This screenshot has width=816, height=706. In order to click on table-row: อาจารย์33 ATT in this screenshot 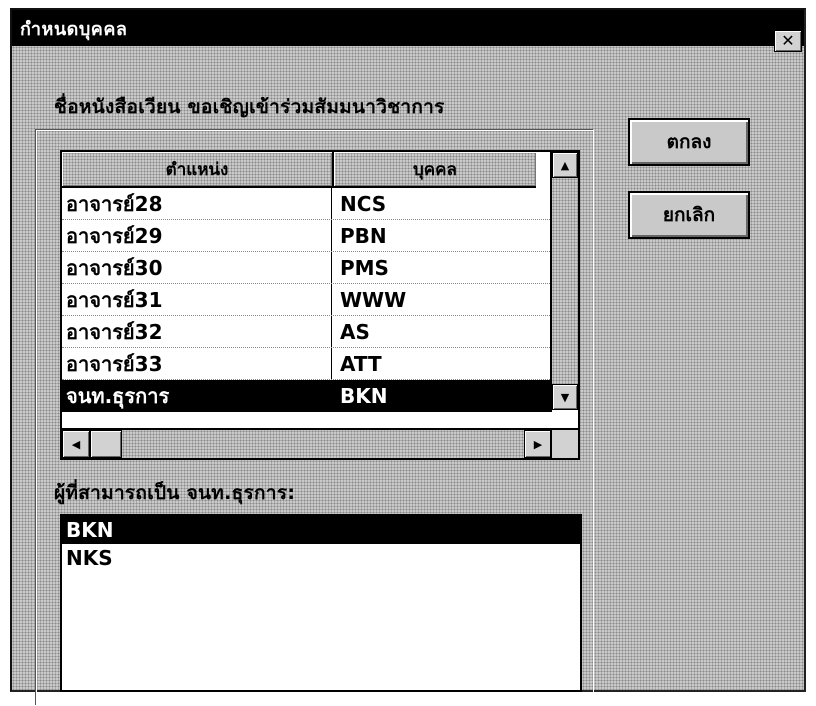, I will do `click(307, 364)`.